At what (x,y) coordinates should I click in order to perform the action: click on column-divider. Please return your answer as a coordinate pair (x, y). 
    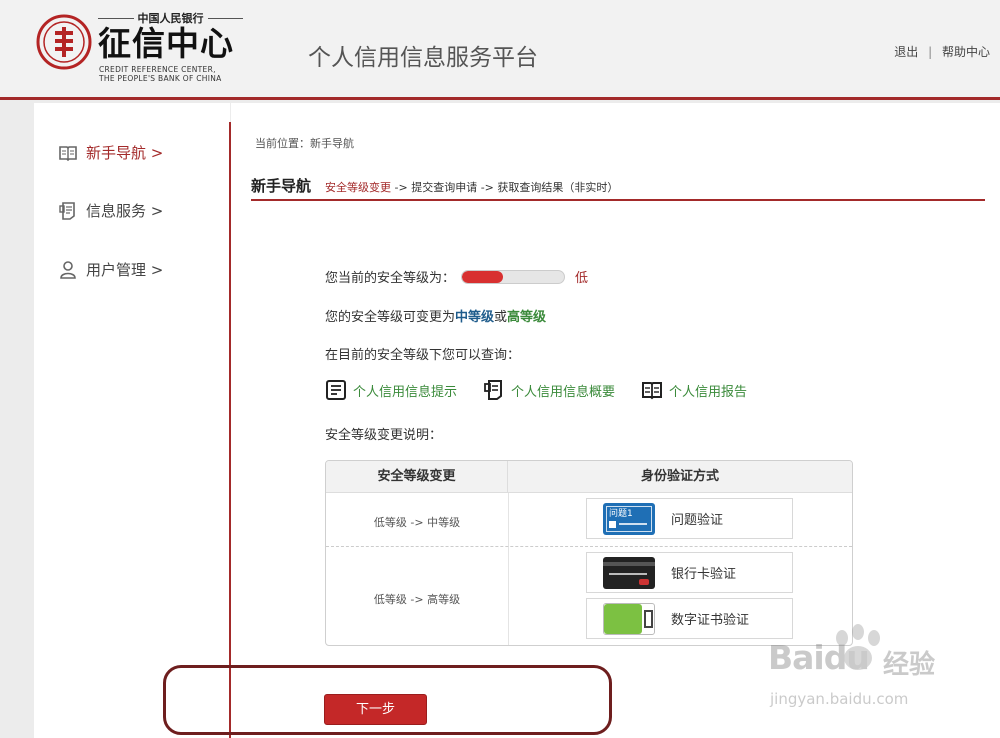
    Looking at the image, I should click on (508, 569).